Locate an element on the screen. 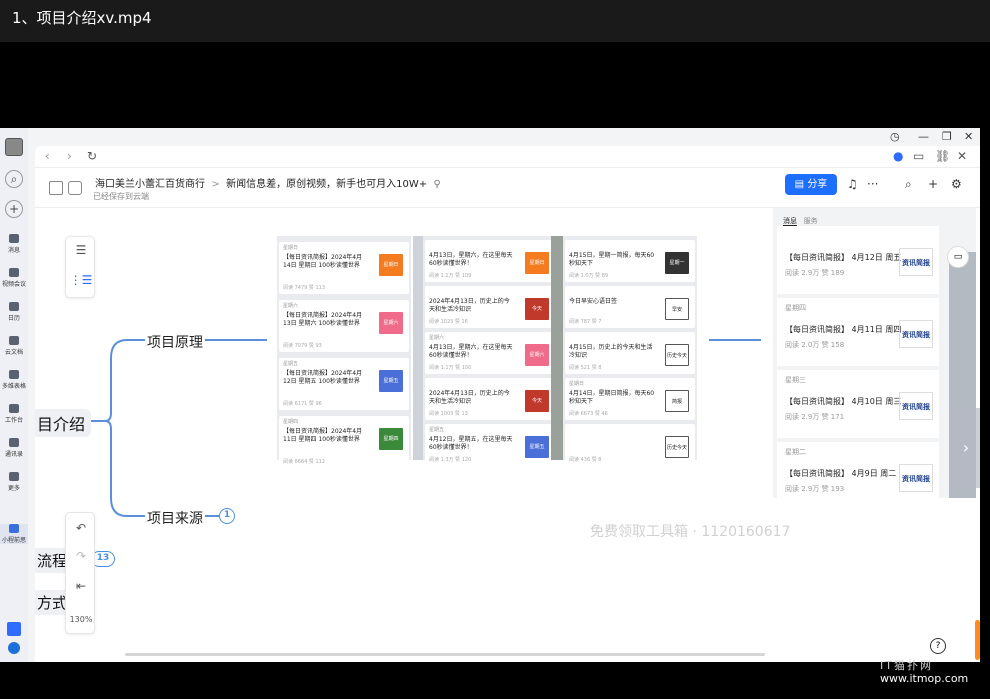 The image size is (990, 699). avatar is located at coordinates (14, 147).